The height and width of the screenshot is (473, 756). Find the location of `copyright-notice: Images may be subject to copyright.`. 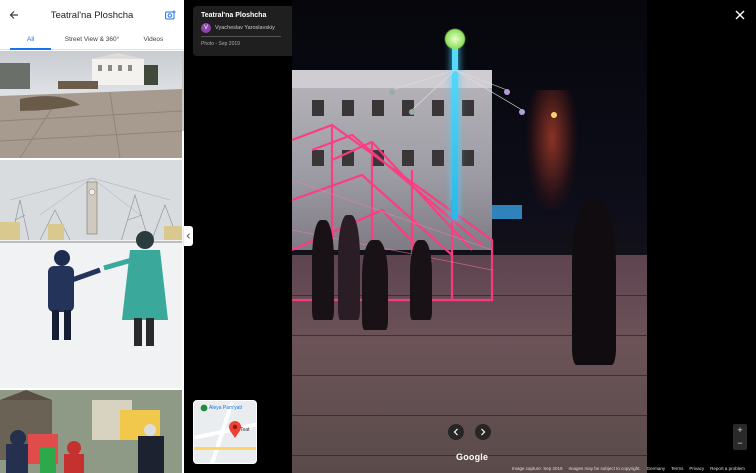

copyright-notice: Images may be subject to copyright. is located at coordinates (604, 468).